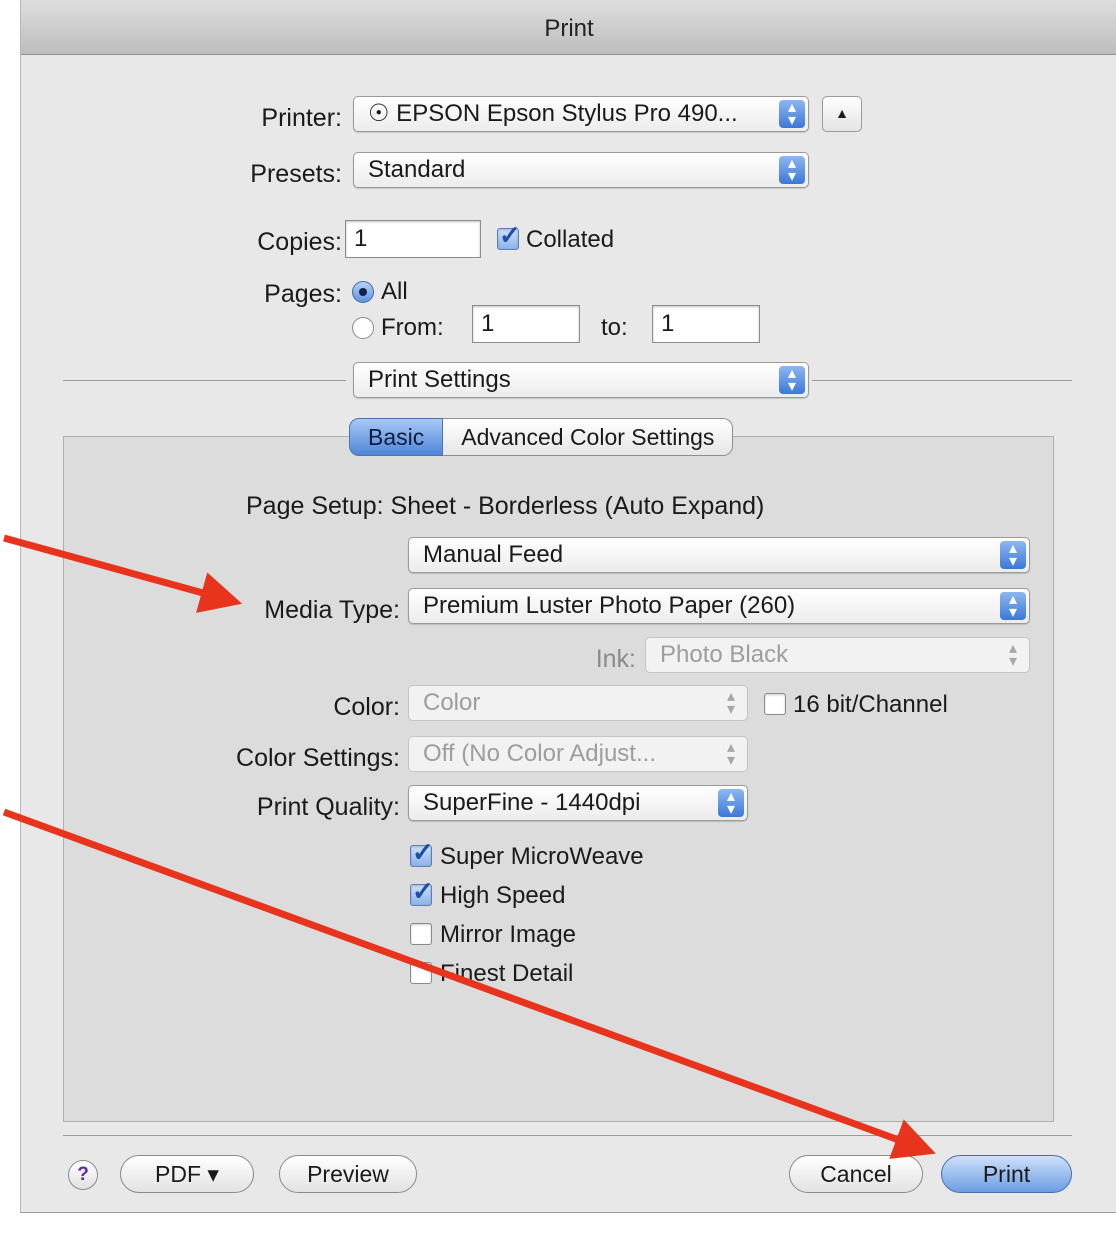 This screenshot has width=1116, height=1246. I want to click on tab-bar: Basic Advanced Color Settings, so click(541, 437).